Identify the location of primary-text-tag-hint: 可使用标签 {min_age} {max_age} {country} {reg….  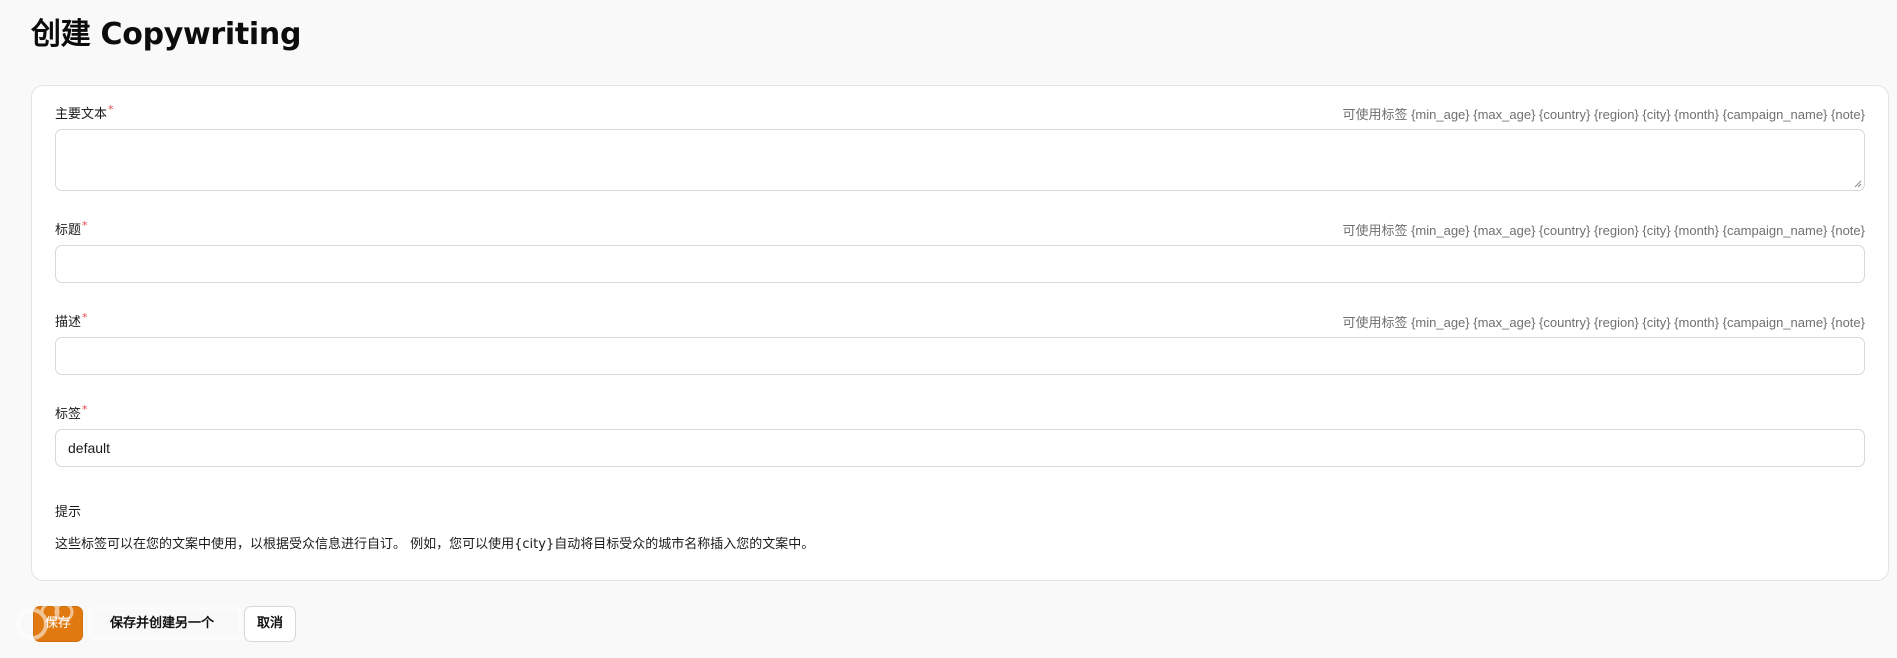
(1603, 114).